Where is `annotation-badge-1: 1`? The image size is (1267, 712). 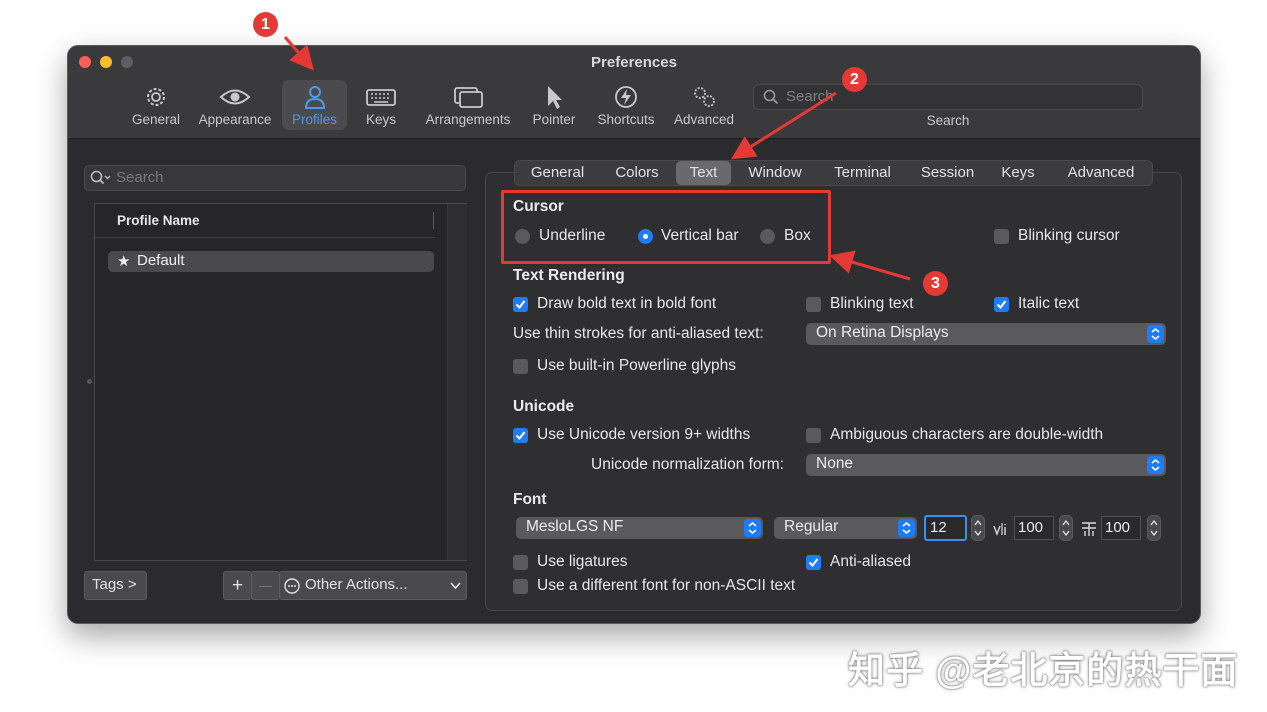
annotation-badge-1: 1 is located at coordinates (265, 24).